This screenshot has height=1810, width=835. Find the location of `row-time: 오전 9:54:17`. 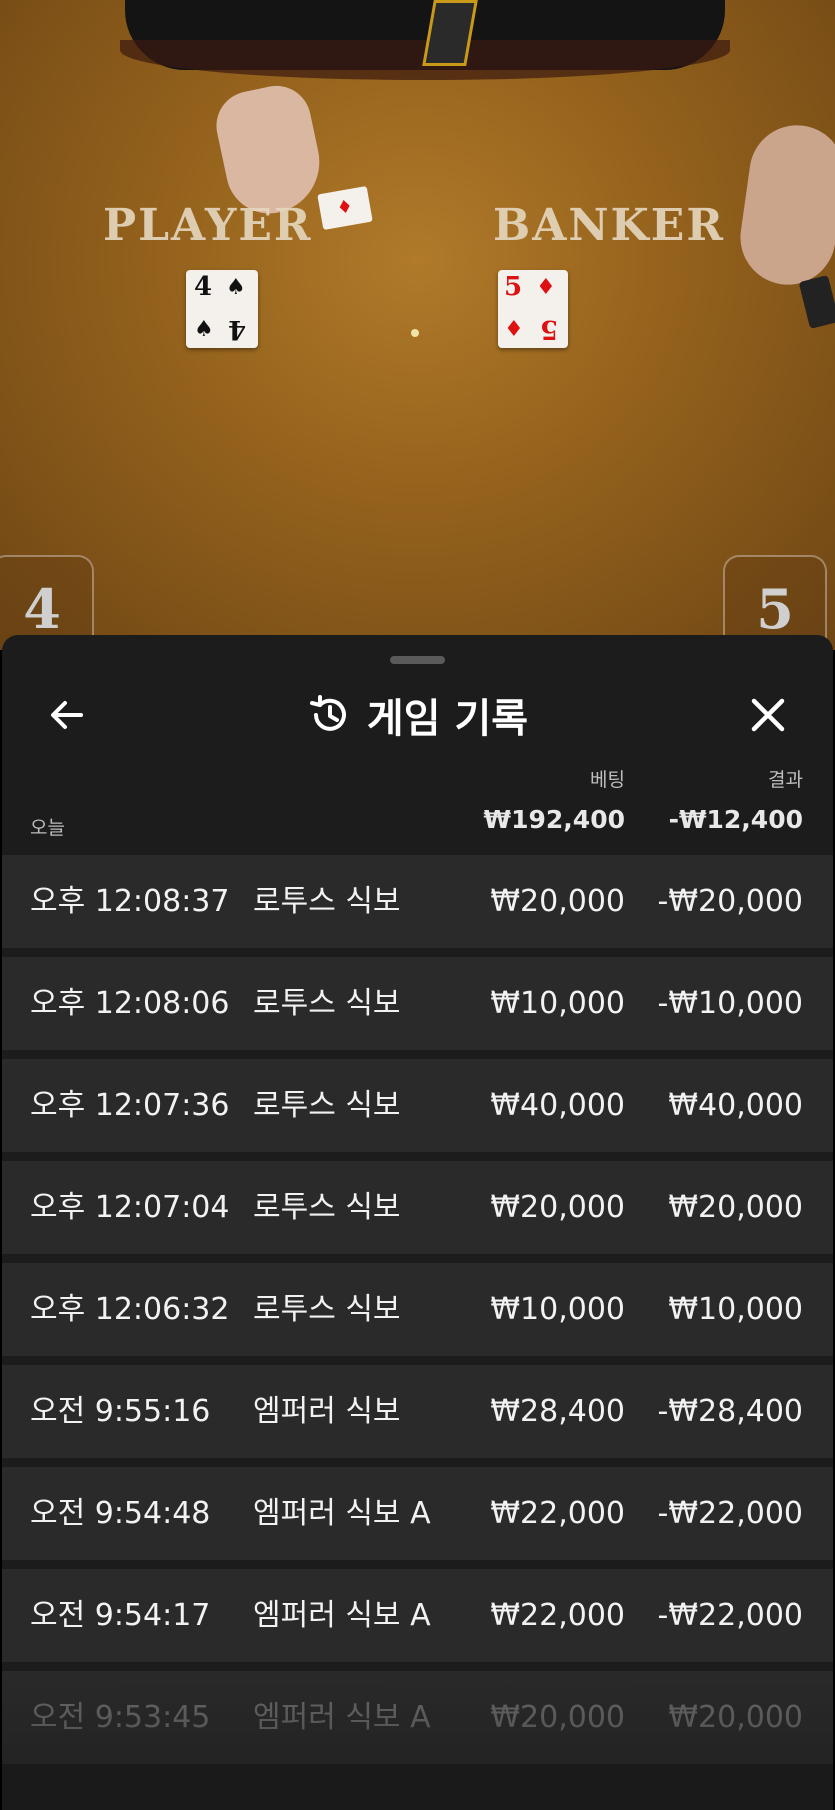

row-time: 오전 9:54:17 is located at coordinates (120, 1615).